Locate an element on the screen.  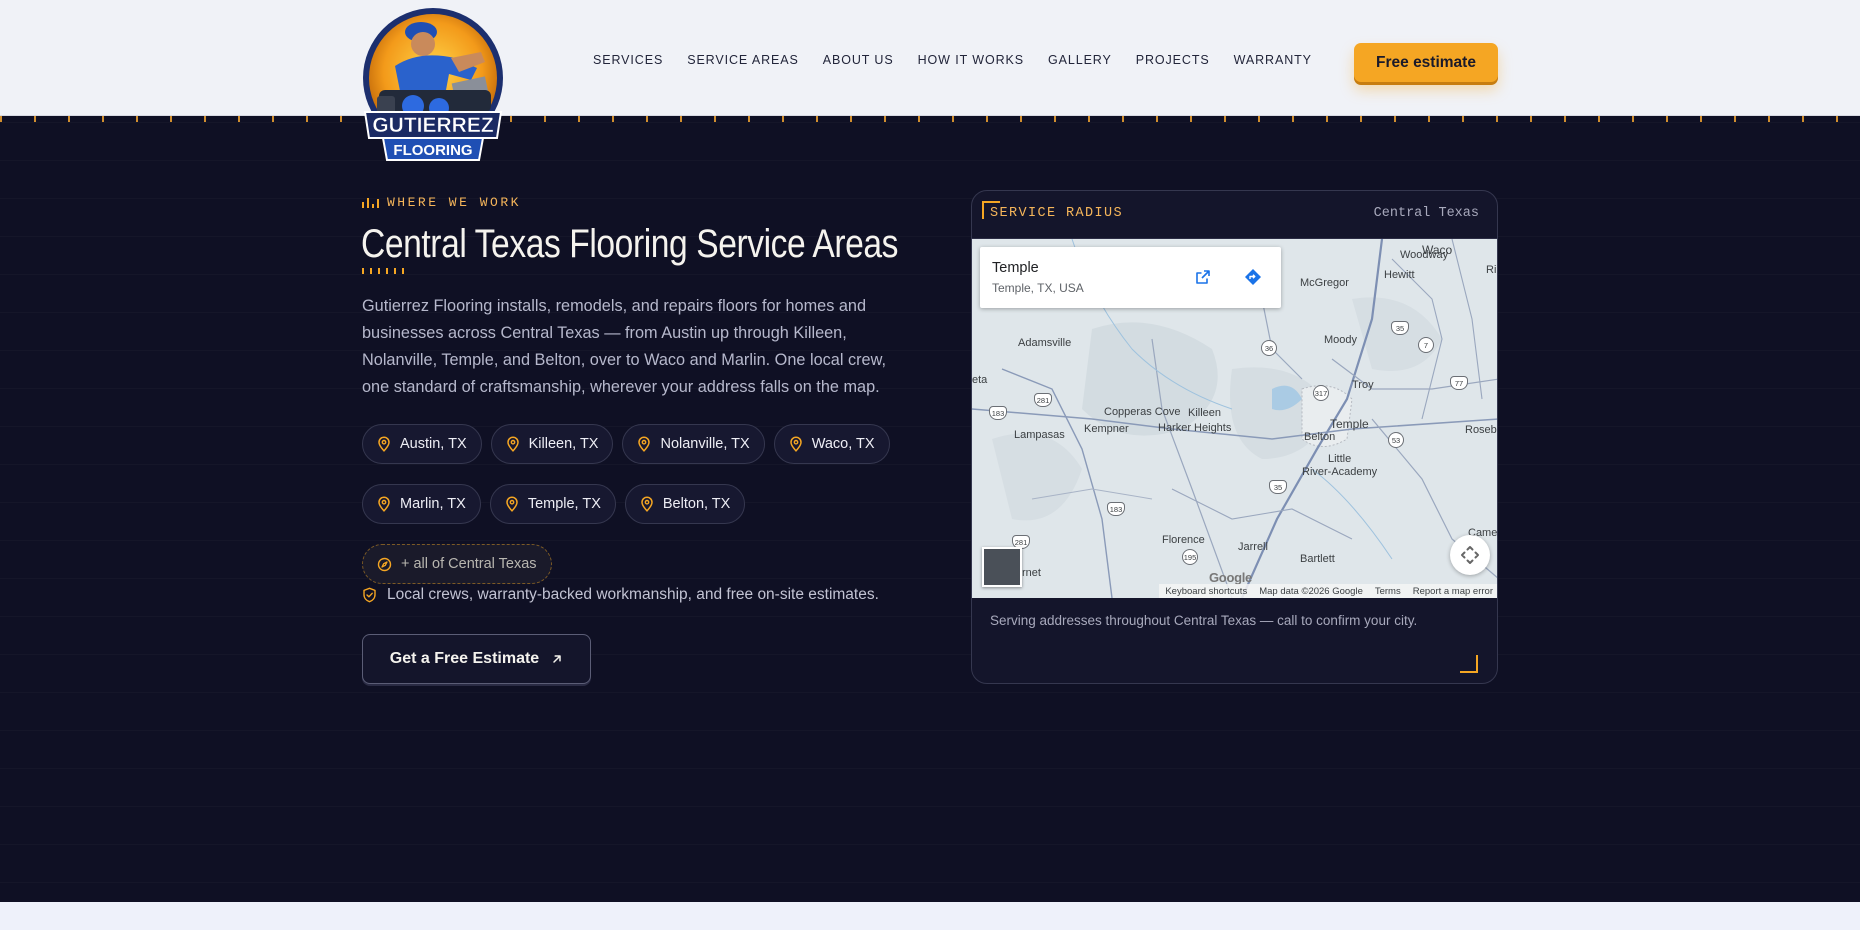
area-chip-label: + all of Central Texas is located at coordinates (469, 564).